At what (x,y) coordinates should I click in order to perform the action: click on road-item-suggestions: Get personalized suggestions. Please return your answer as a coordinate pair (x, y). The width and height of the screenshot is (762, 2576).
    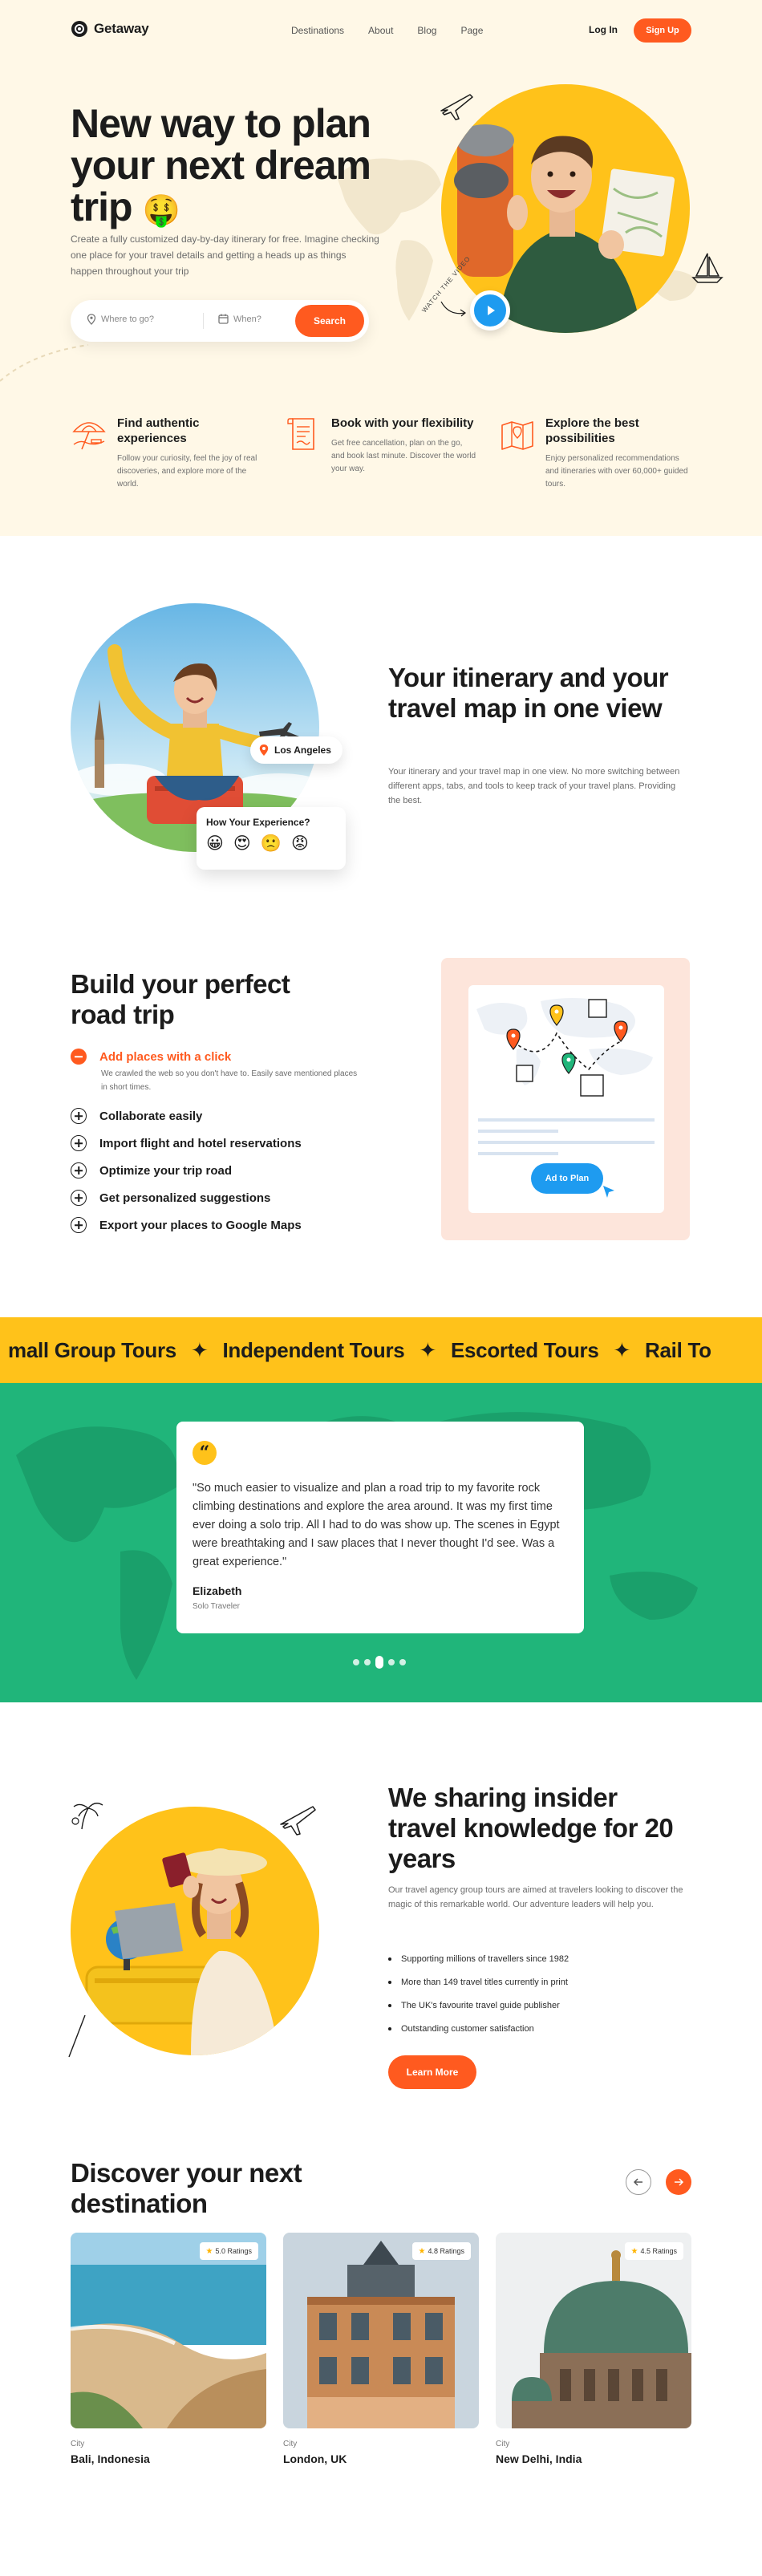
    Looking at the image, I should click on (231, 1197).